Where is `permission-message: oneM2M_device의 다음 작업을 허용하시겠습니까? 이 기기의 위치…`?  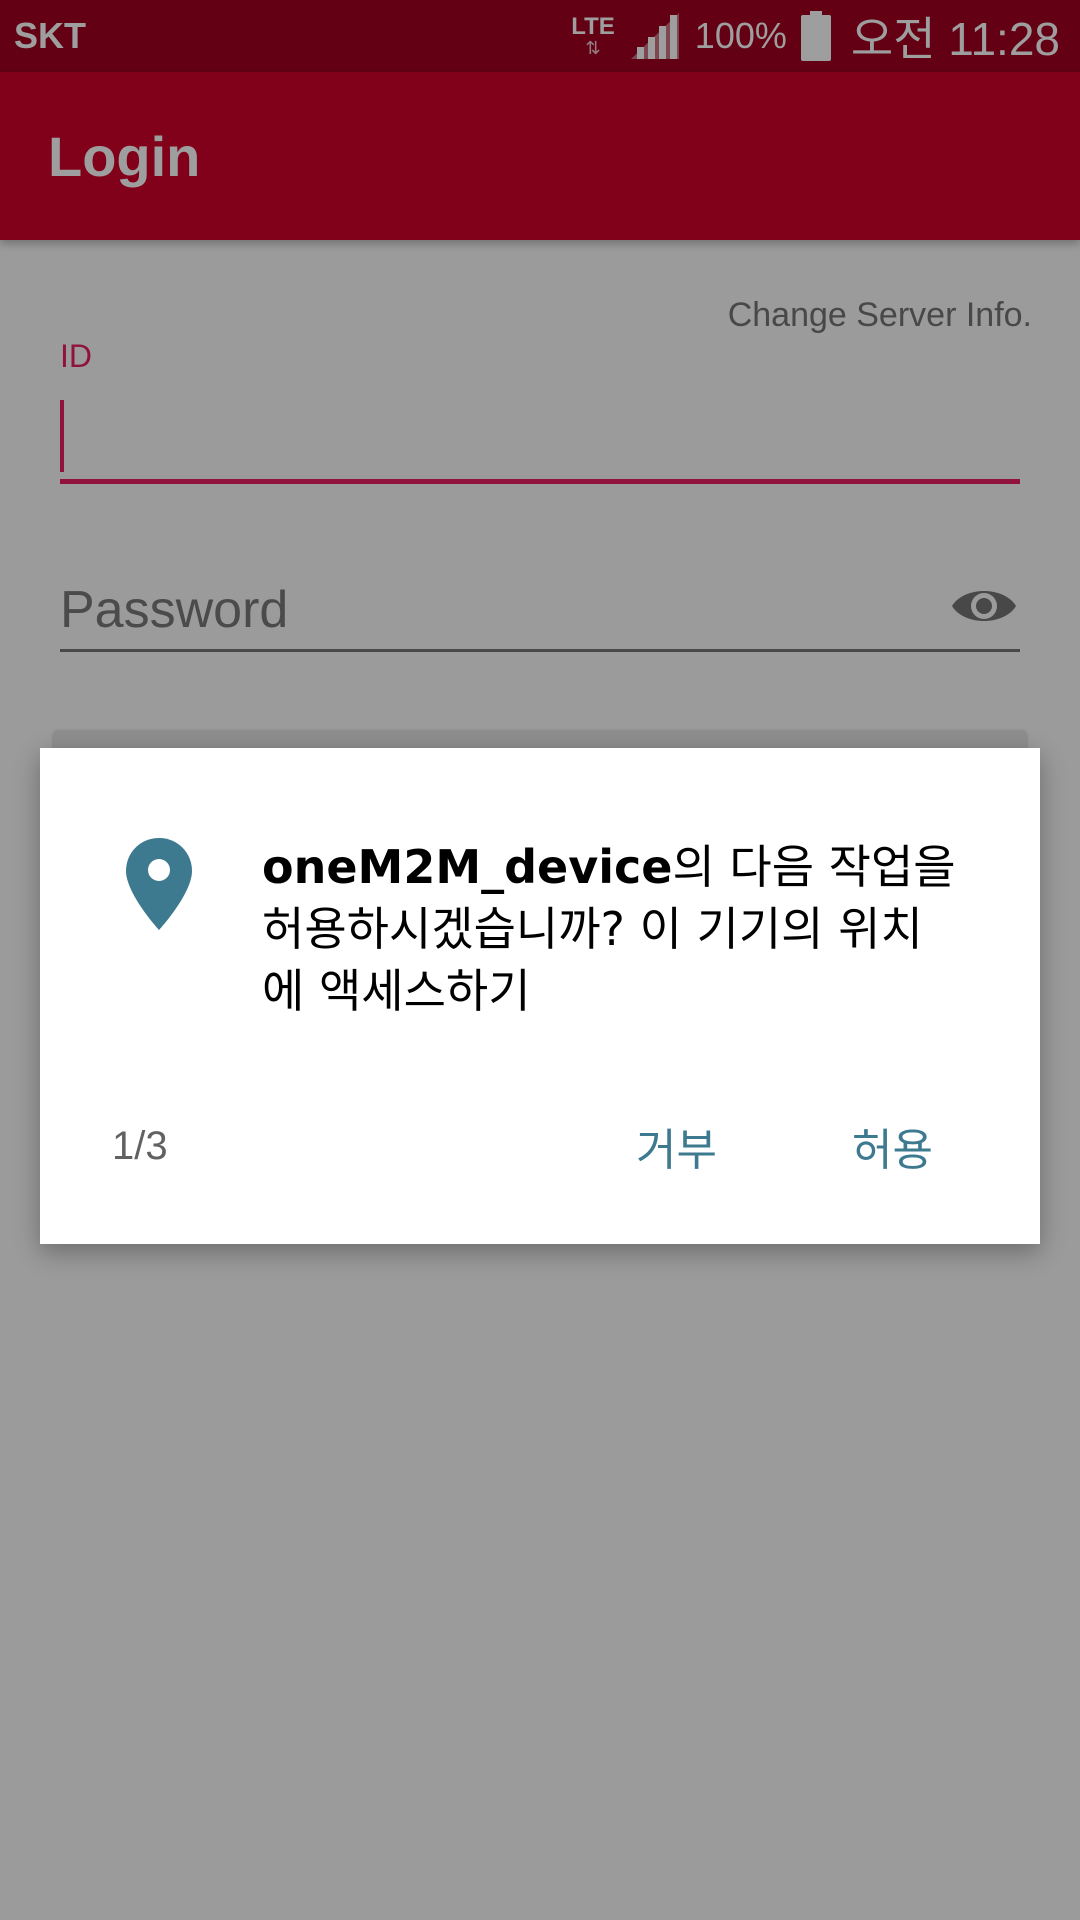
permission-message: oneM2M_device의 다음 작업을 허용하시겠습니까? 이 기기의 위치… is located at coordinates (612, 929).